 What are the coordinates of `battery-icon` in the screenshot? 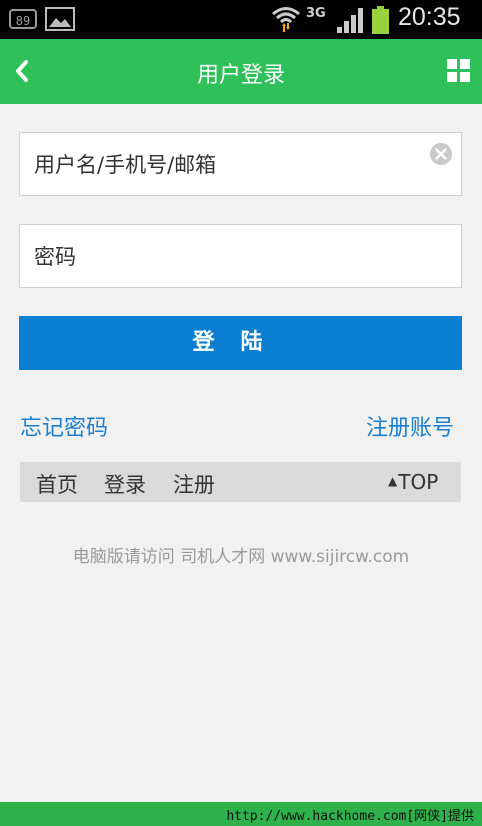 It's located at (380, 20).